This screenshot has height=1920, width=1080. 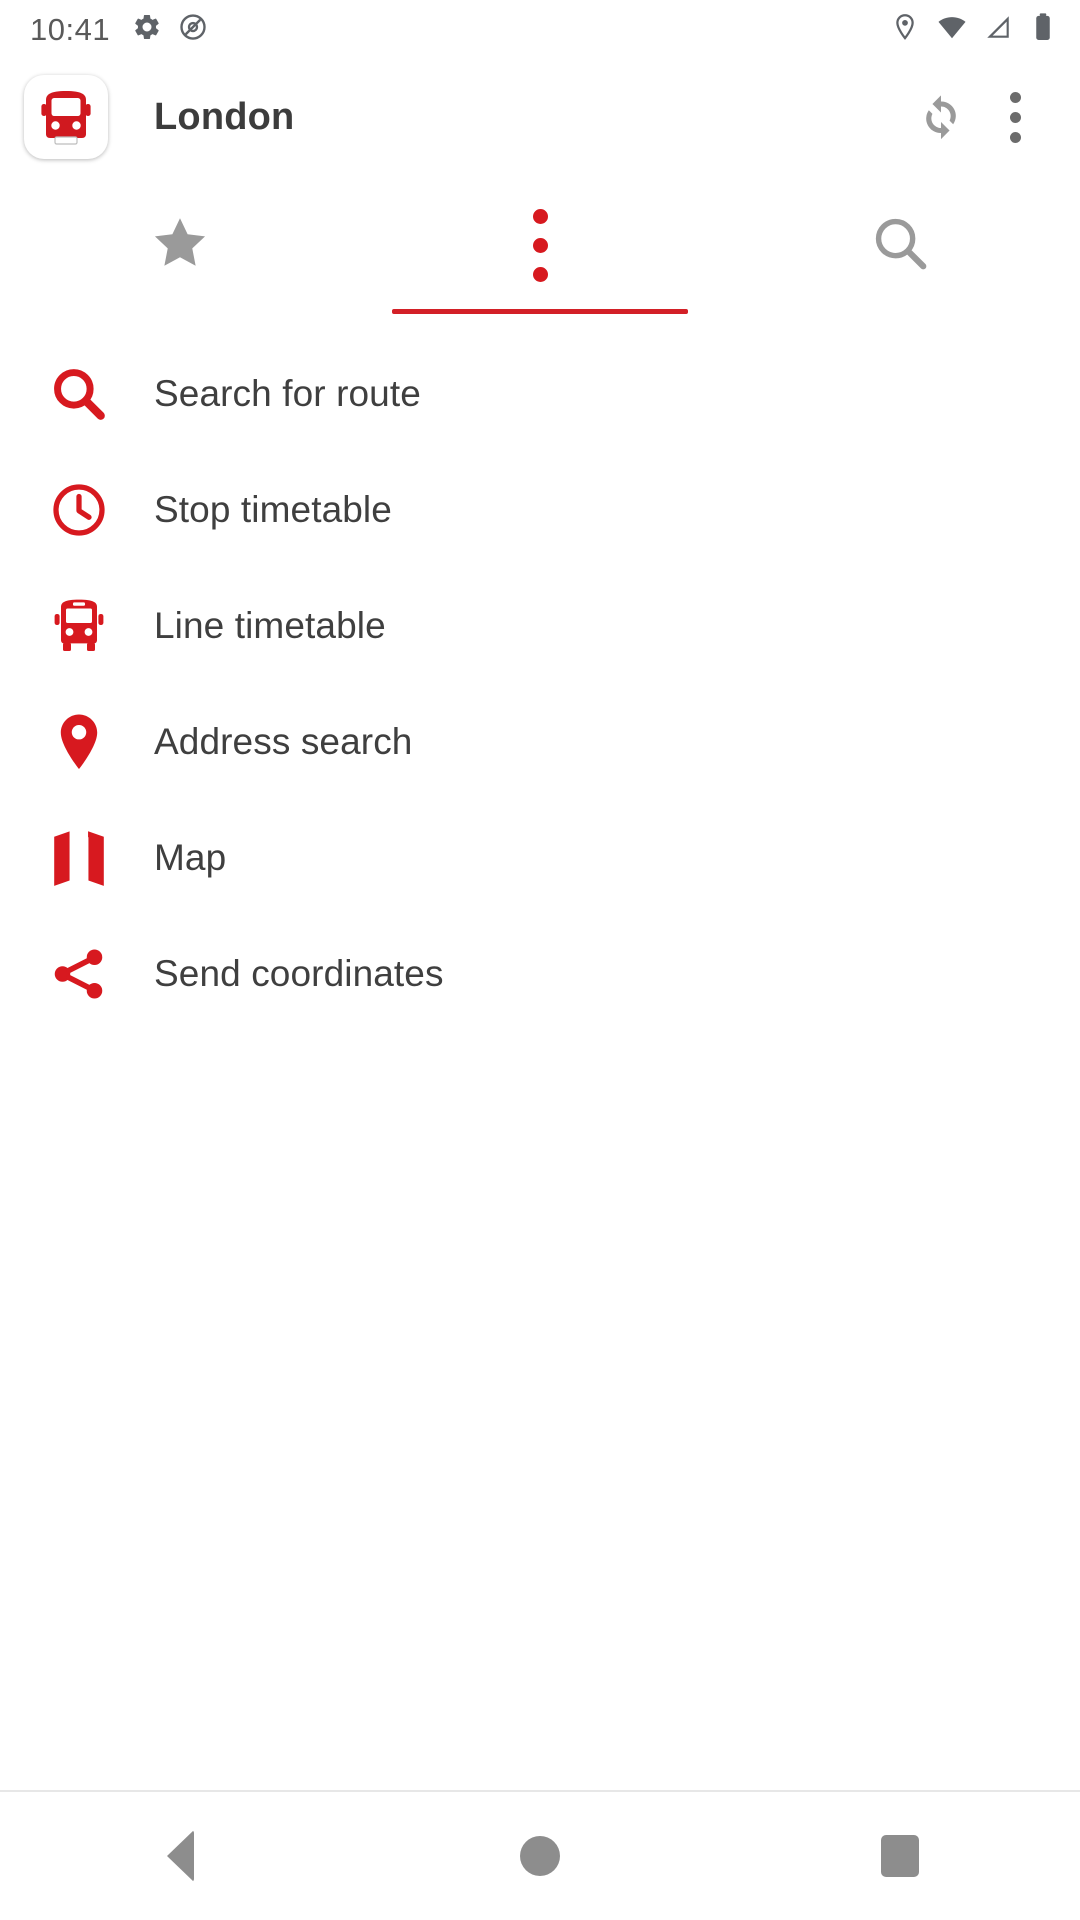 I want to click on tab-more, so click(x=540, y=245).